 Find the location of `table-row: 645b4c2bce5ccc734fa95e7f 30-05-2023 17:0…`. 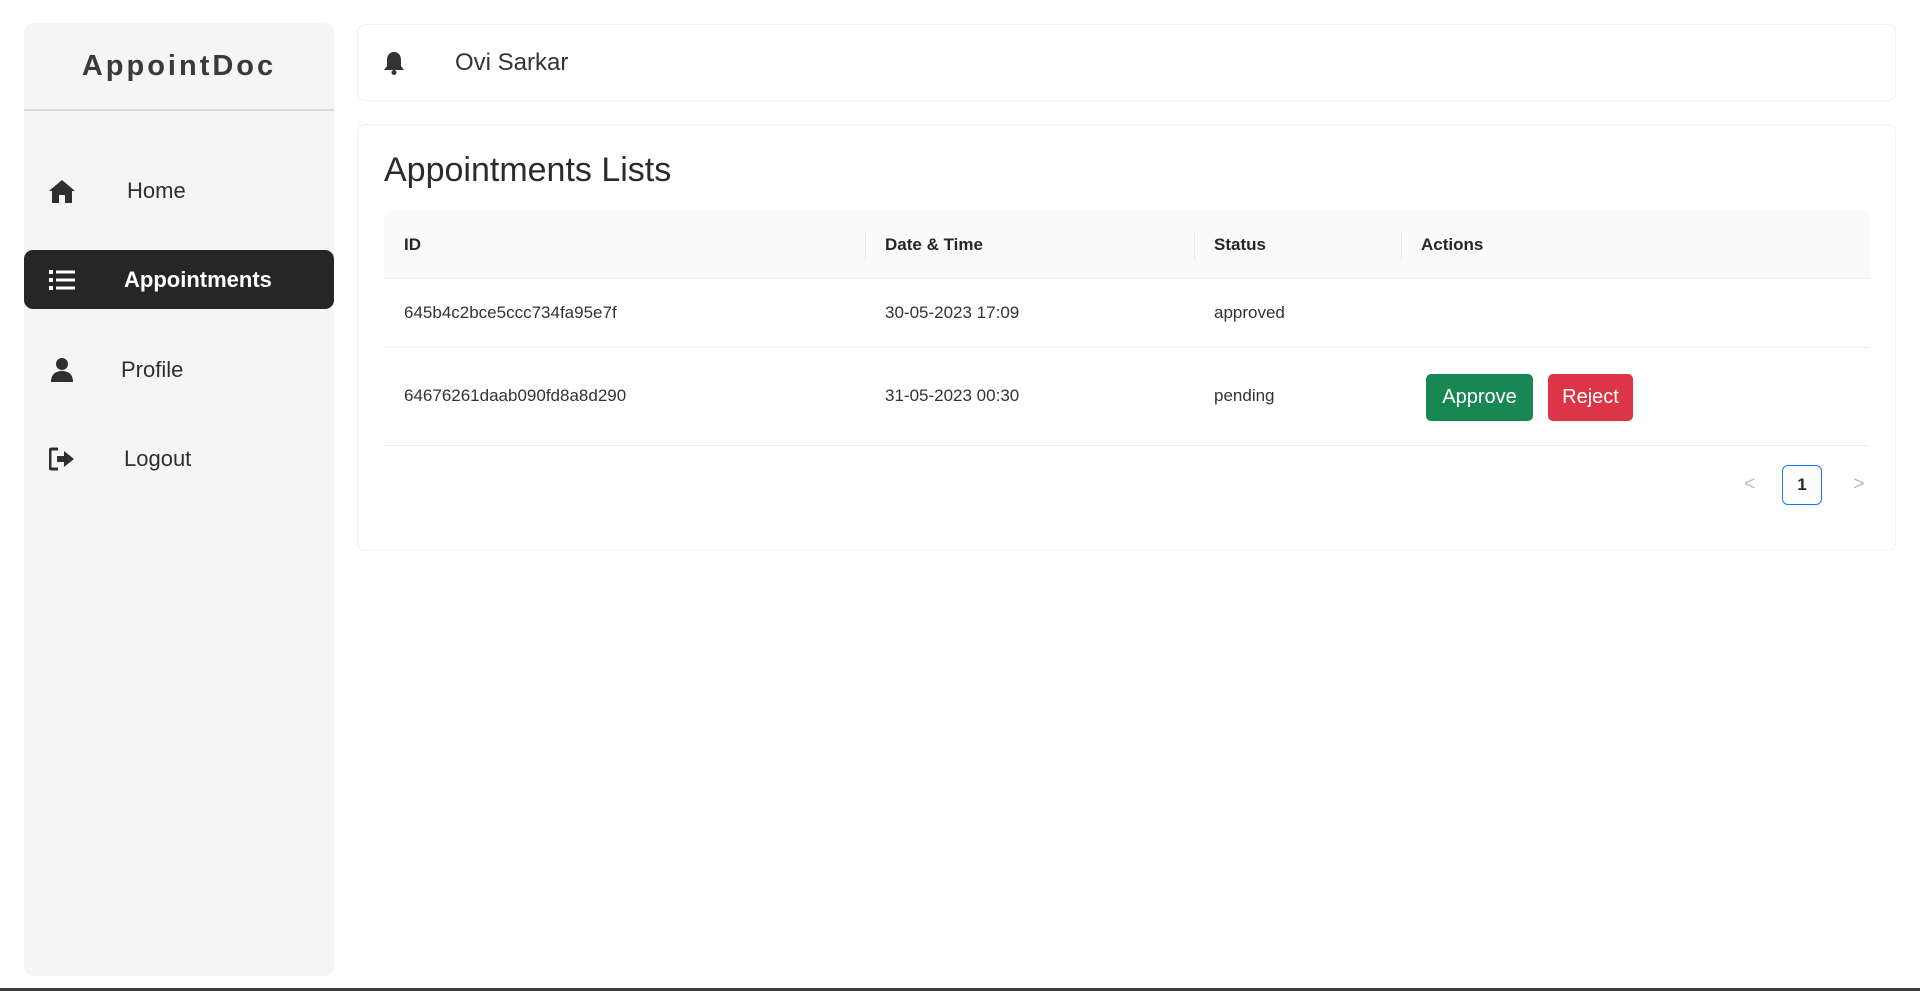

table-row: 645b4c2bce5ccc734fa95e7f 30-05-2023 17:0… is located at coordinates (1127, 313).